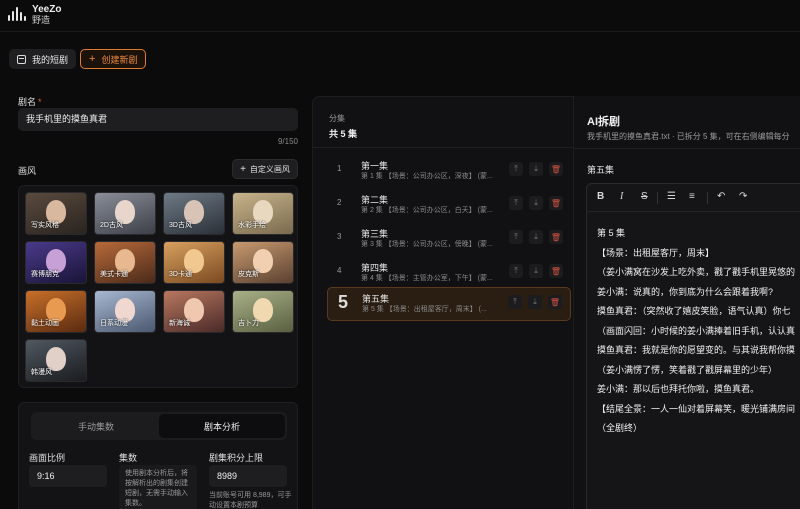 This screenshot has width=800, height=509. I want to click on style-option-label: 日系动漫, so click(114, 323).